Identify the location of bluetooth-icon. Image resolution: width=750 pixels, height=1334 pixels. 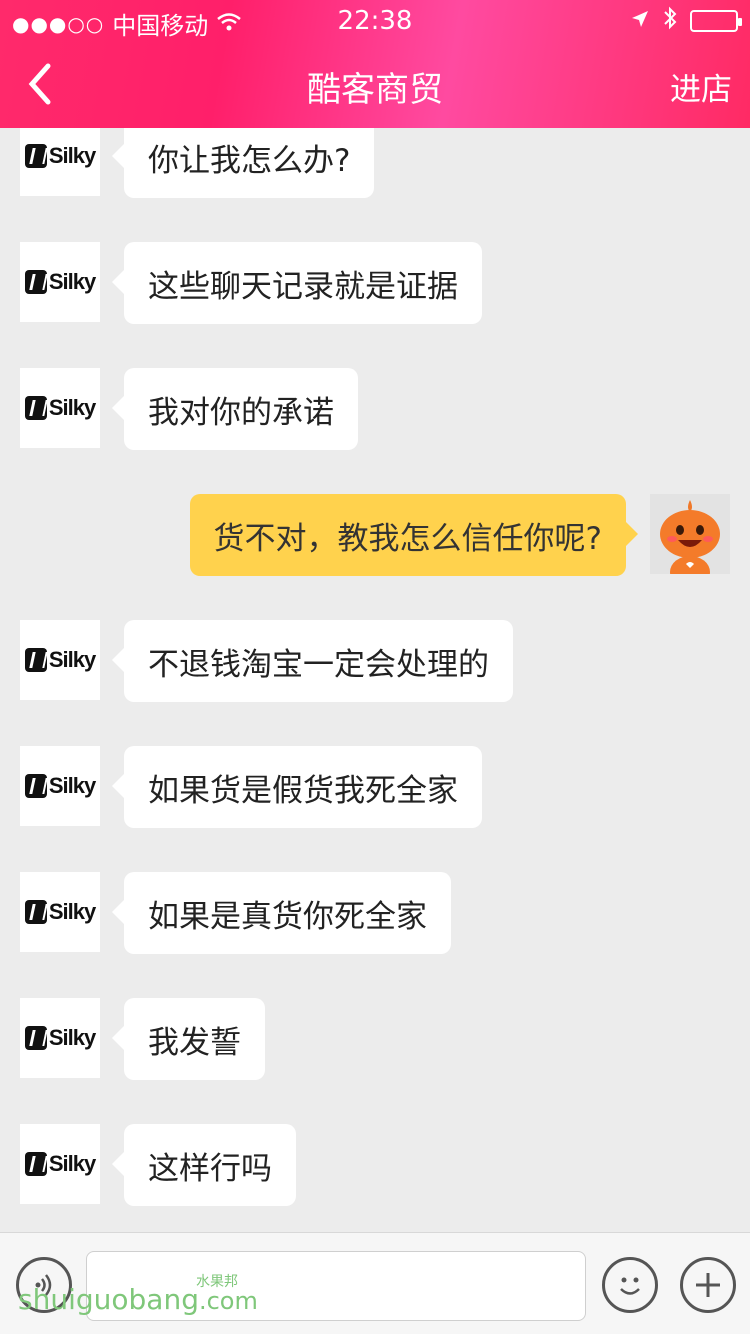
(670, 21).